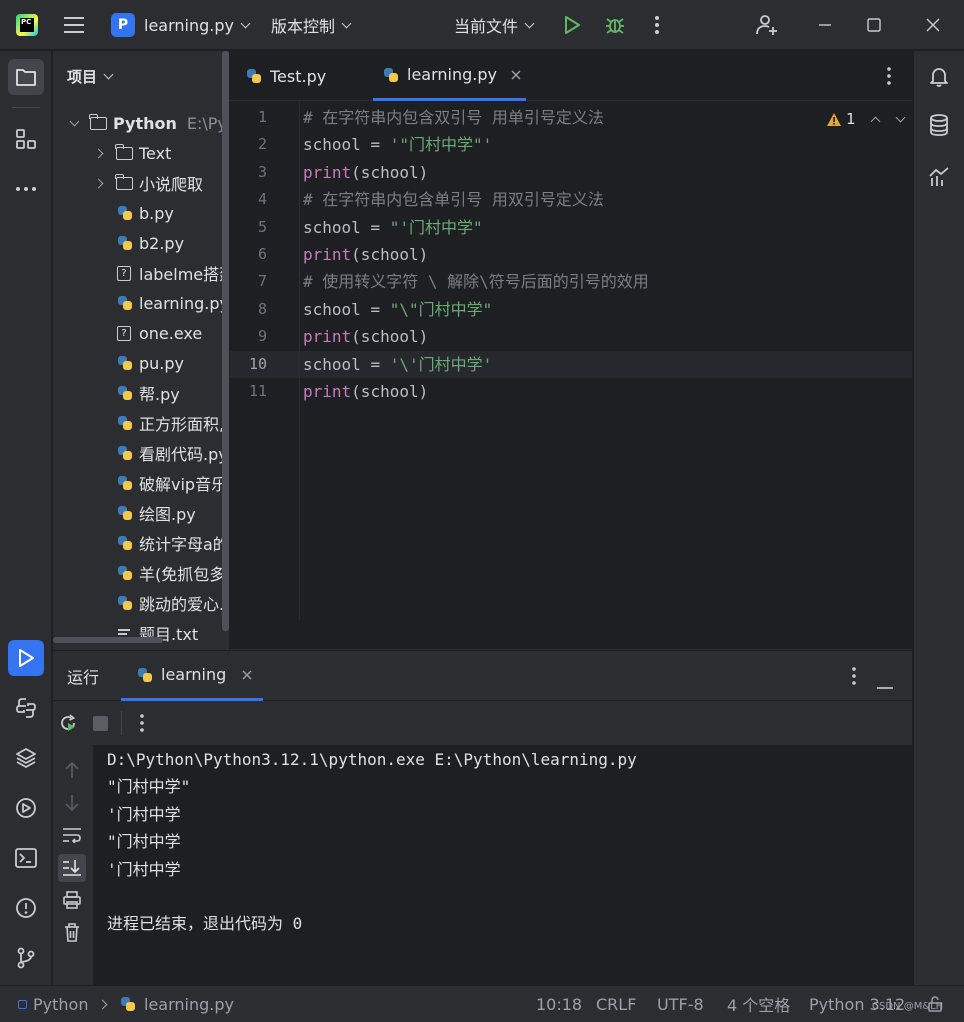  I want to click on project-selector: P learning.py, so click(181, 25).